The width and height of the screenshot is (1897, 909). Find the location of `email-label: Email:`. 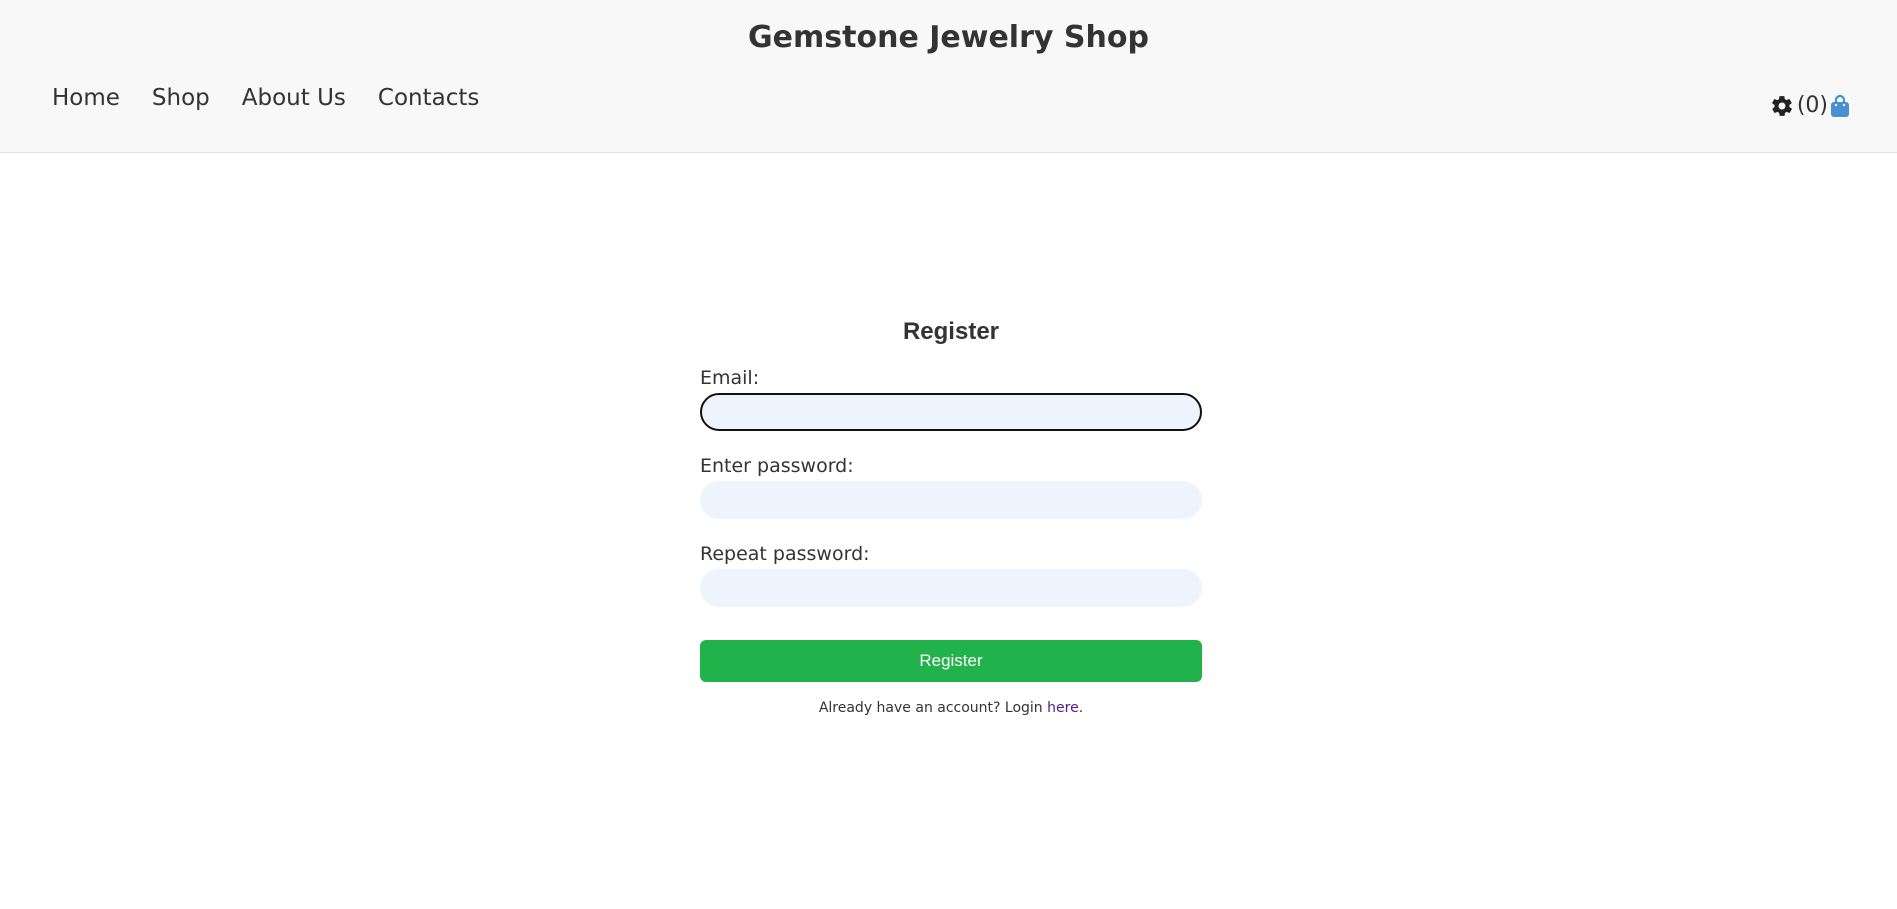

email-label: Email: is located at coordinates (730, 378).